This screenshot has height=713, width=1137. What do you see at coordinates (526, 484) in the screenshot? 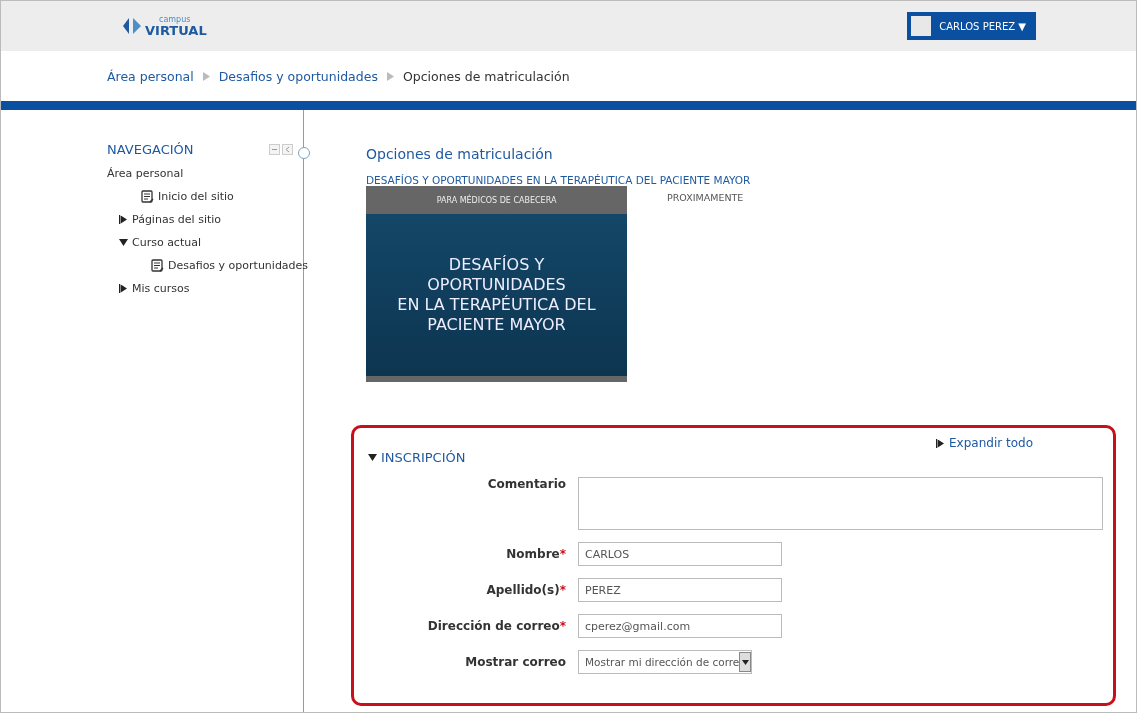
I see `field-label: Comentario` at bounding box center [526, 484].